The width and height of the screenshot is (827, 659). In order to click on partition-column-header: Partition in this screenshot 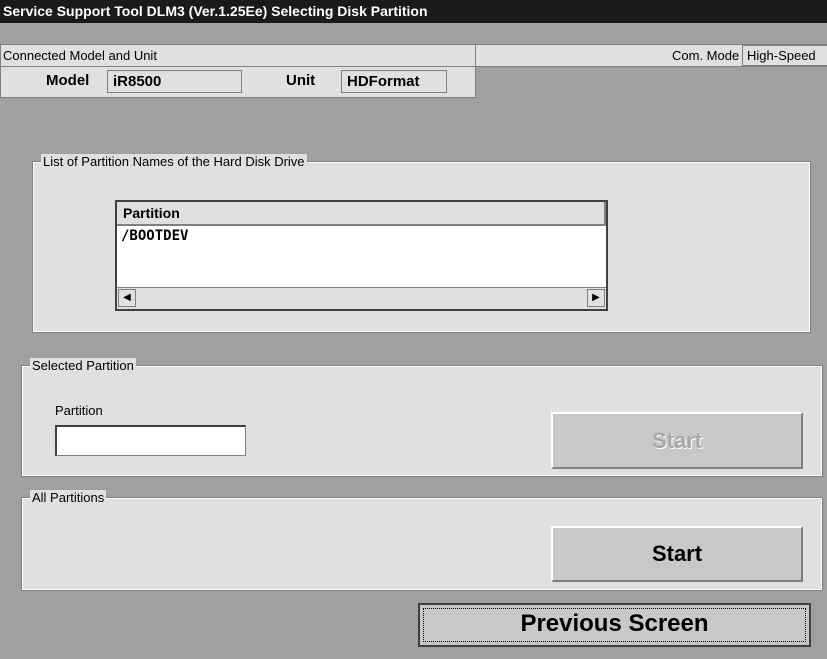, I will do `click(361, 214)`.